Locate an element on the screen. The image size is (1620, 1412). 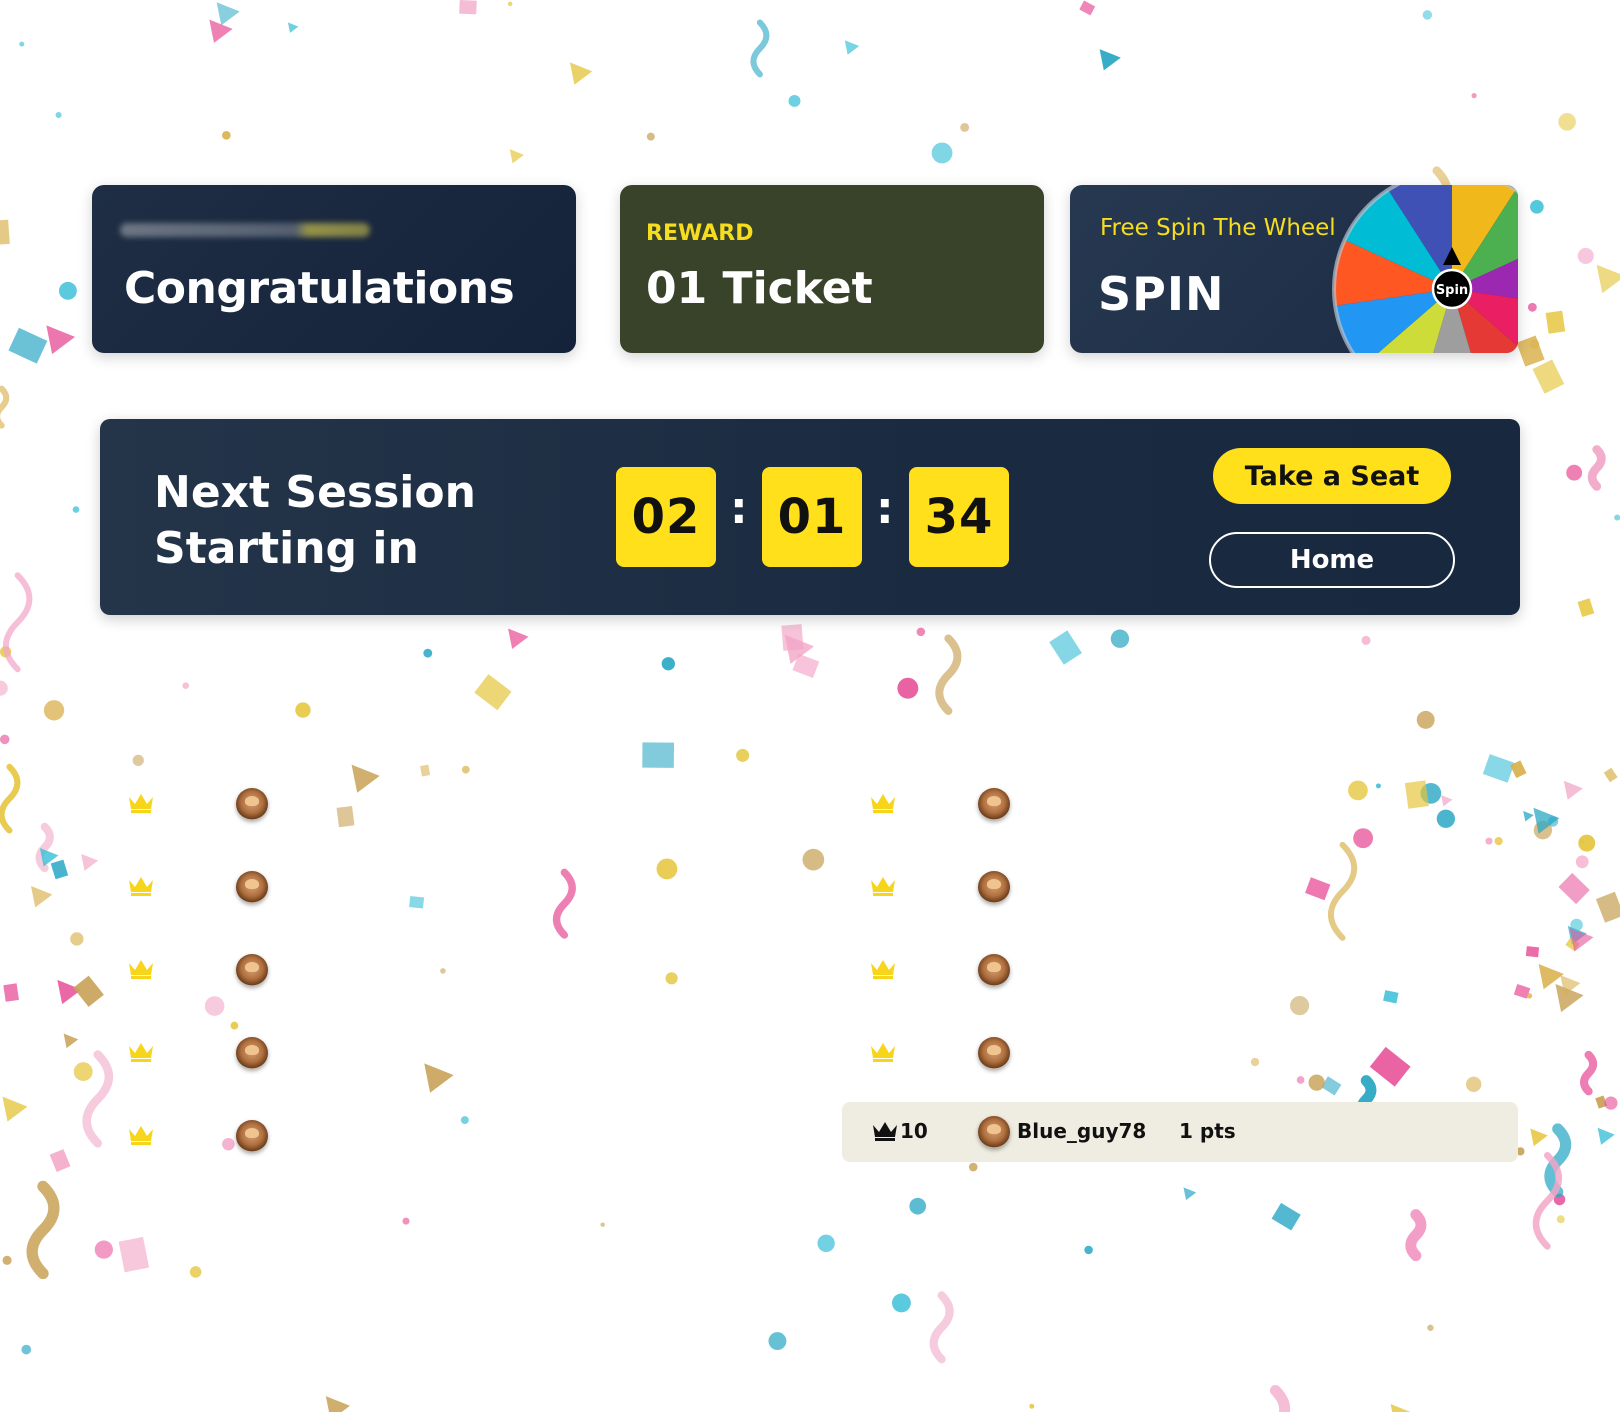
crown-icon is located at coordinates (885, 1131).